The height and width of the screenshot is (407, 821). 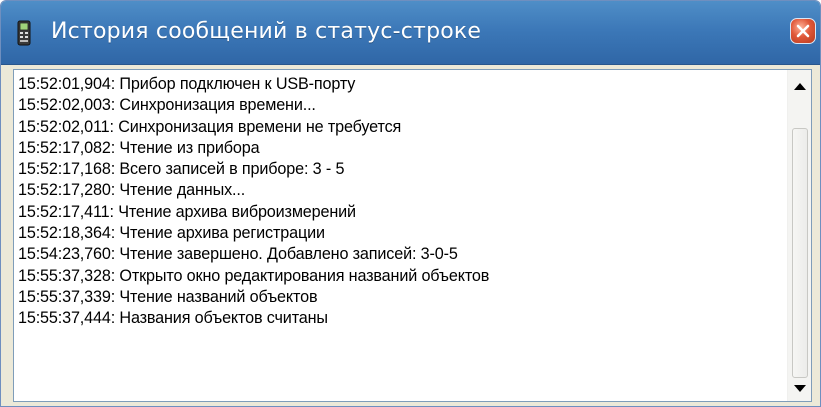 I want to click on log-line: 15:52:17,082: Чтение из прибора, so click(x=398, y=148).